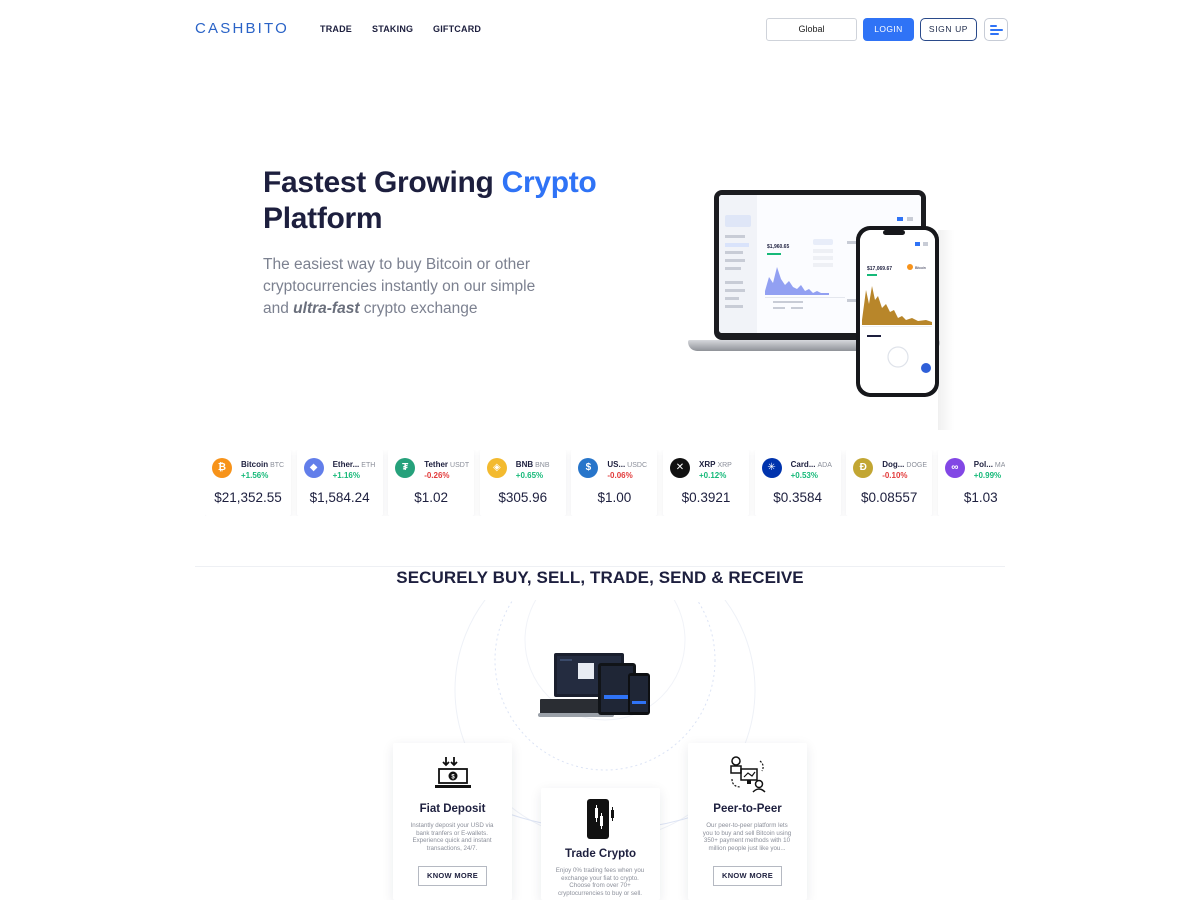 Image resolution: width=1200 pixels, height=900 pixels. I want to click on coin-name: Bitcoin BTC, so click(265, 464).